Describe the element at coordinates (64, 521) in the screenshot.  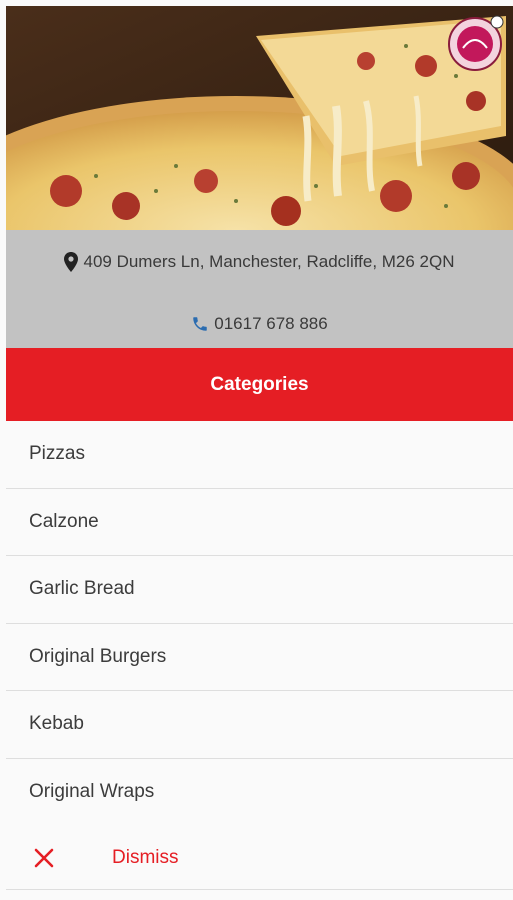
I see `category-label: Calzone` at that location.